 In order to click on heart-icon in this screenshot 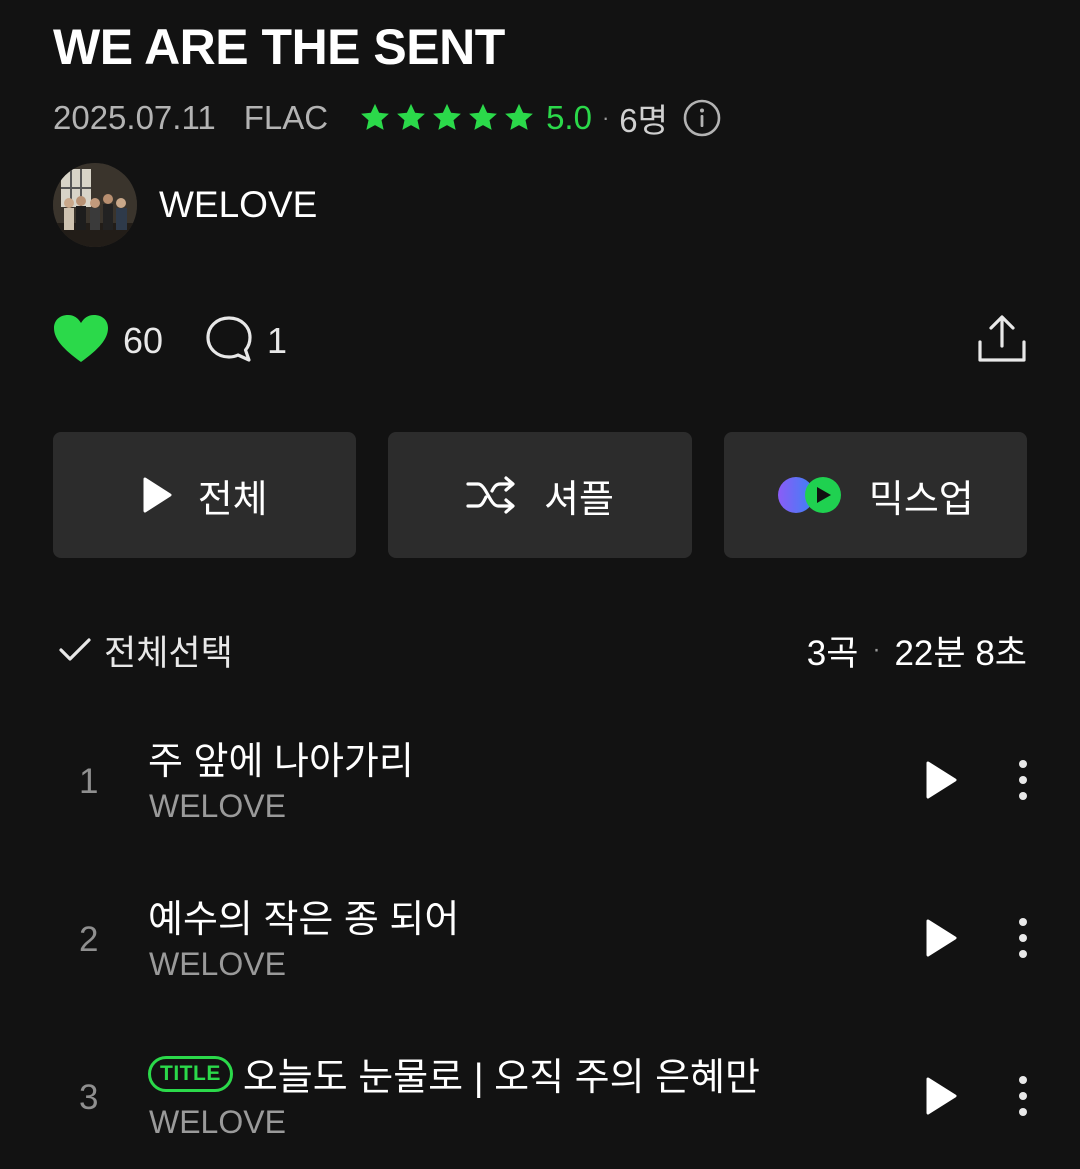, I will do `click(81, 341)`.